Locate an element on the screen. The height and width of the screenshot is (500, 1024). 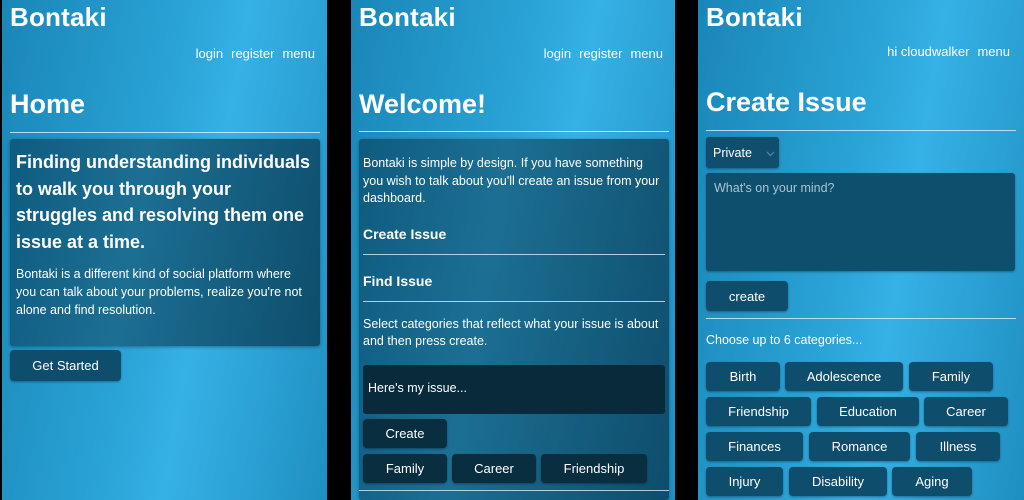
page-title: Home is located at coordinates (48, 104).